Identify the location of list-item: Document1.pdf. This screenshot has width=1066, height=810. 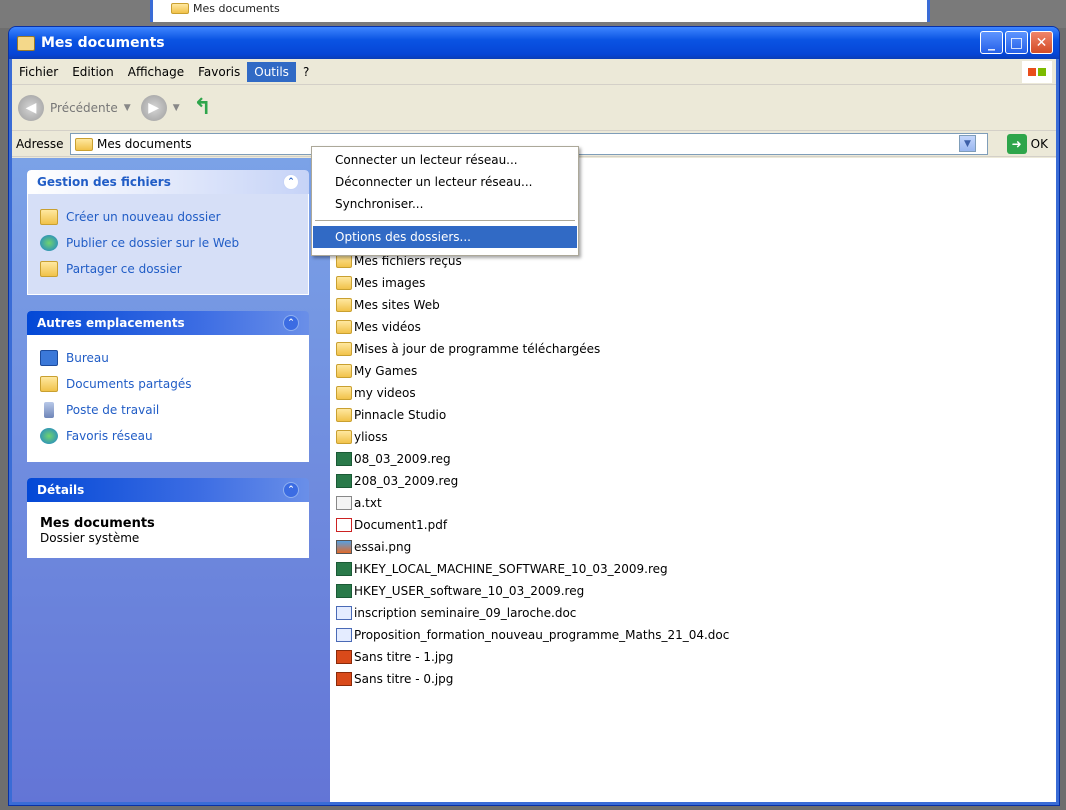
(696, 525).